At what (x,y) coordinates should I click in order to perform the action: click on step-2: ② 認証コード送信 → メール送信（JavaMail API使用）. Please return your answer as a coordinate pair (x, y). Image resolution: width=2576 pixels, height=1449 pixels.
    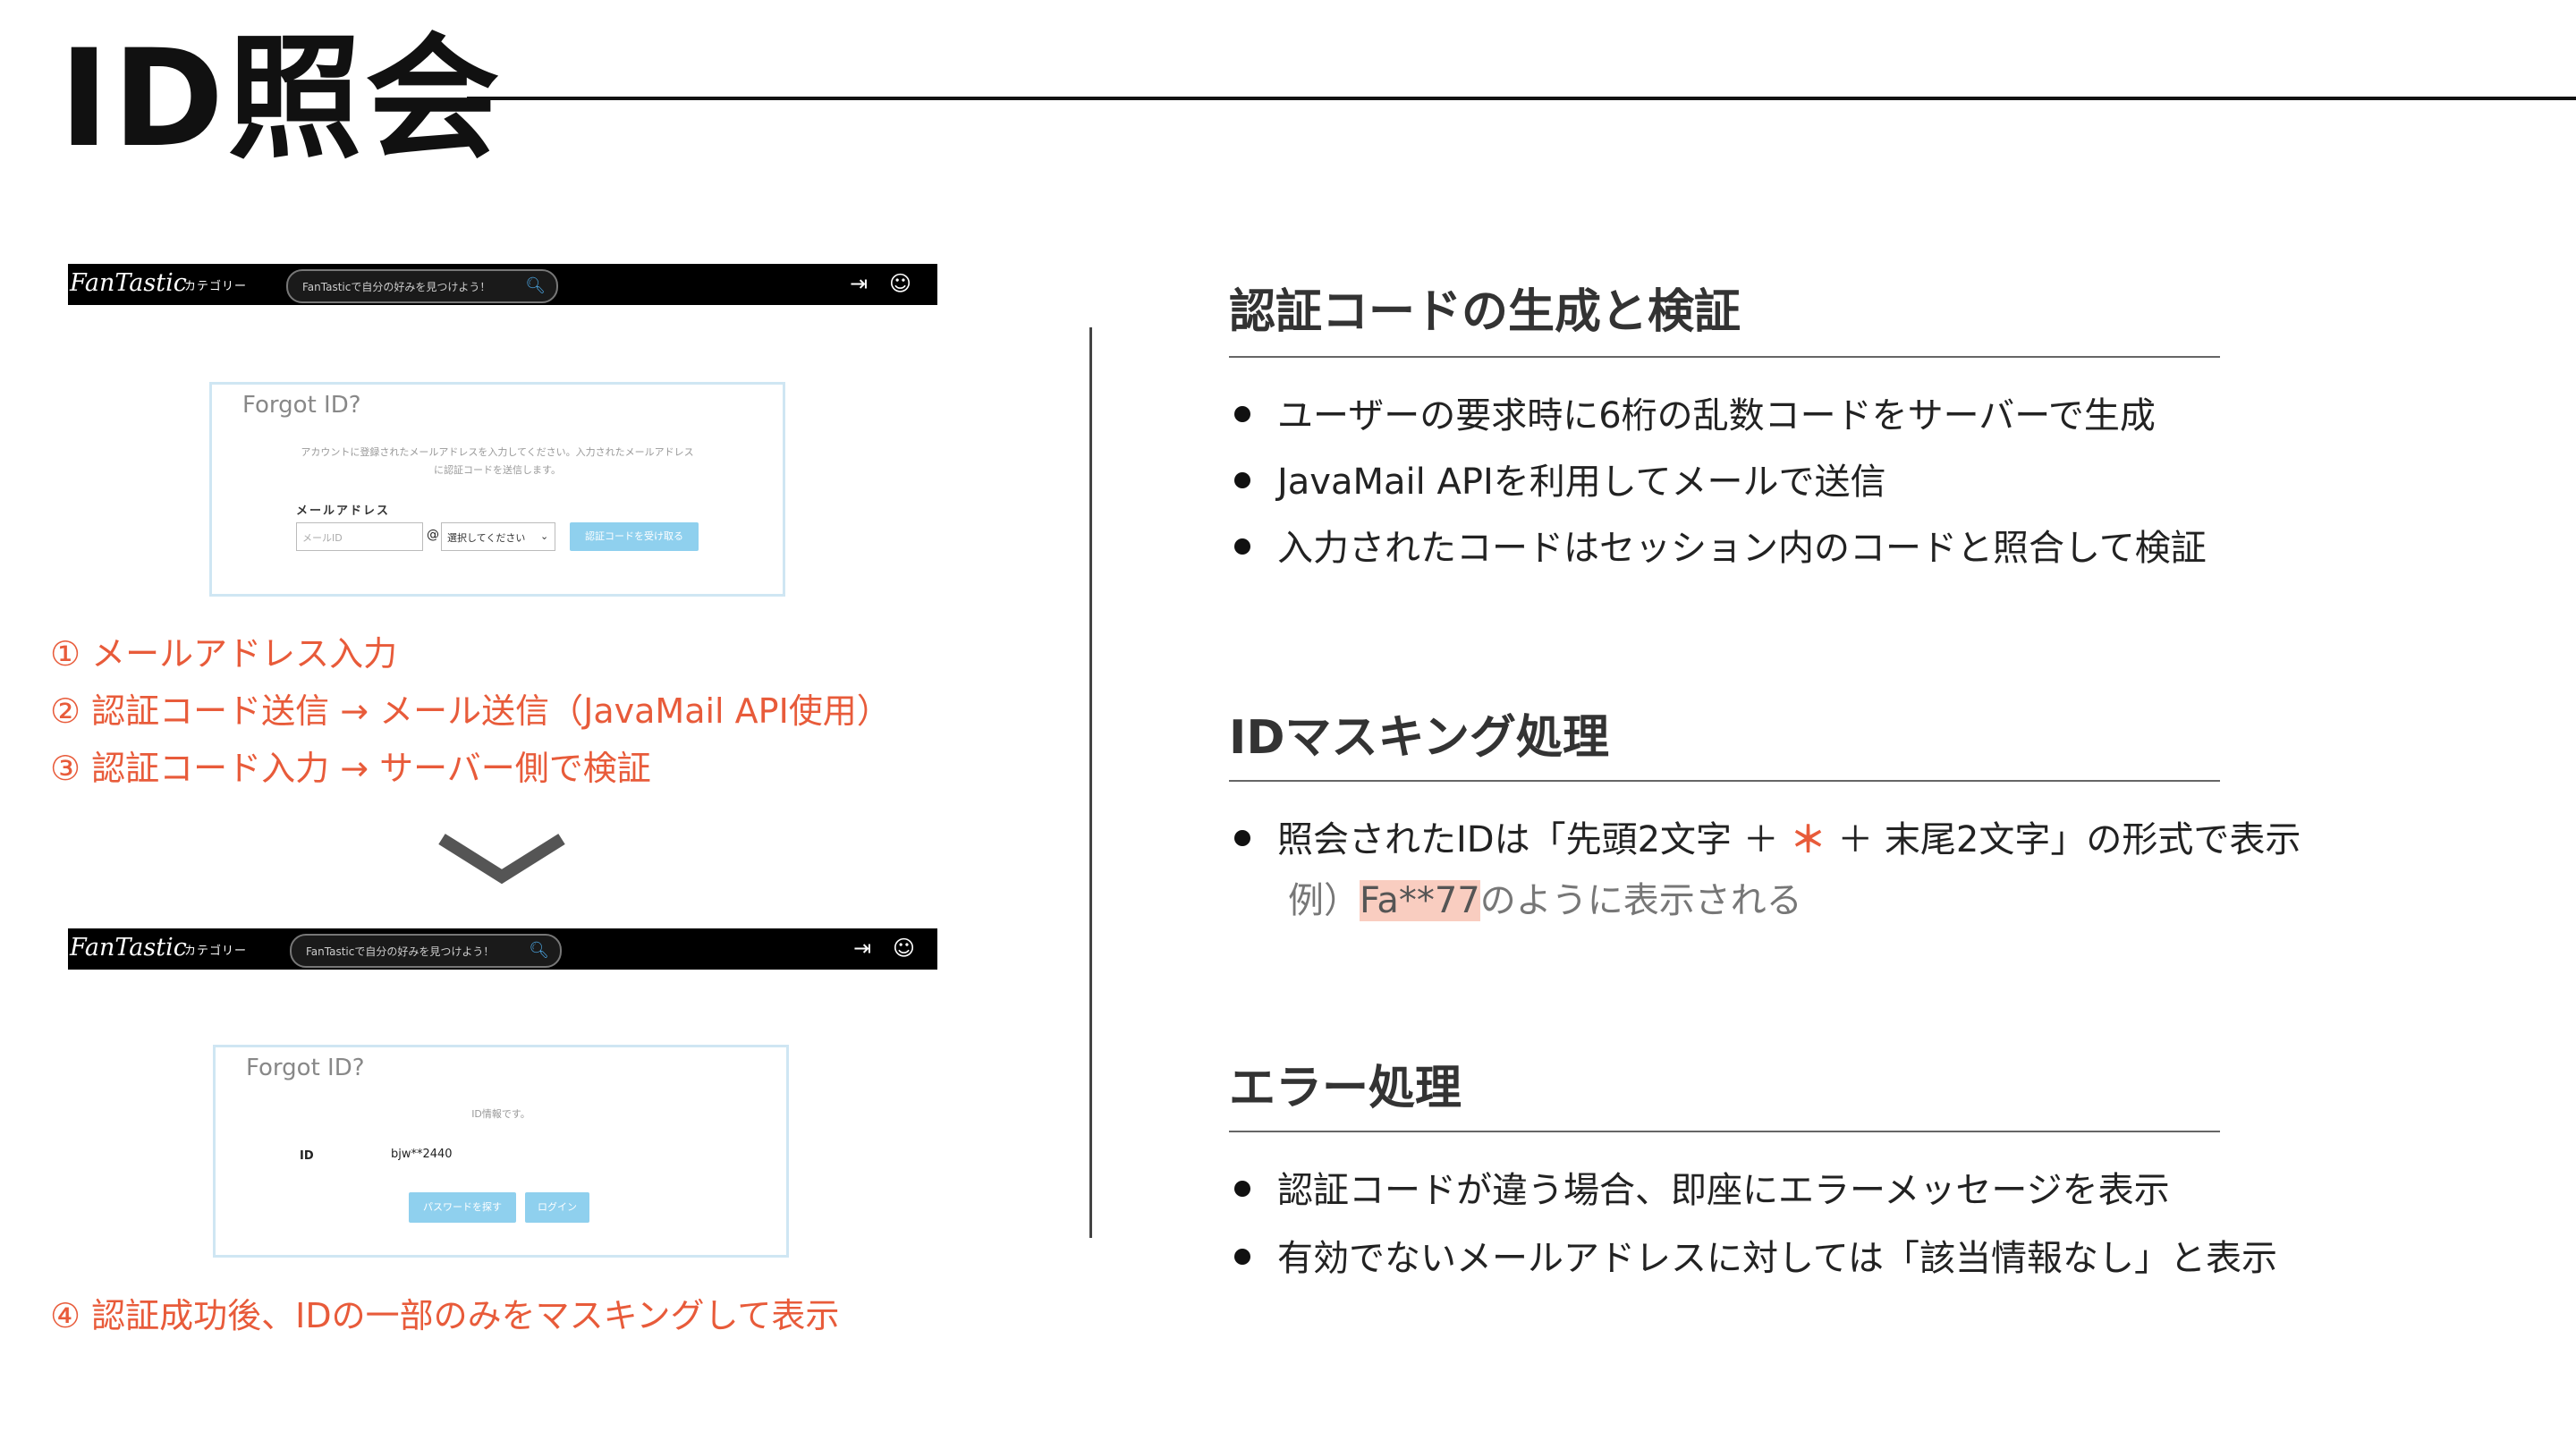
    Looking at the image, I should click on (470, 711).